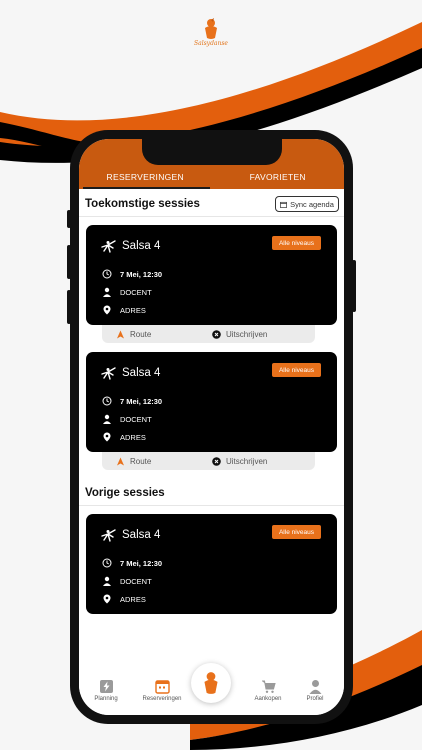  What do you see at coordinates (268, 686) in the screenshot?
I see `cart-icon` at bounding box center [268, 686].